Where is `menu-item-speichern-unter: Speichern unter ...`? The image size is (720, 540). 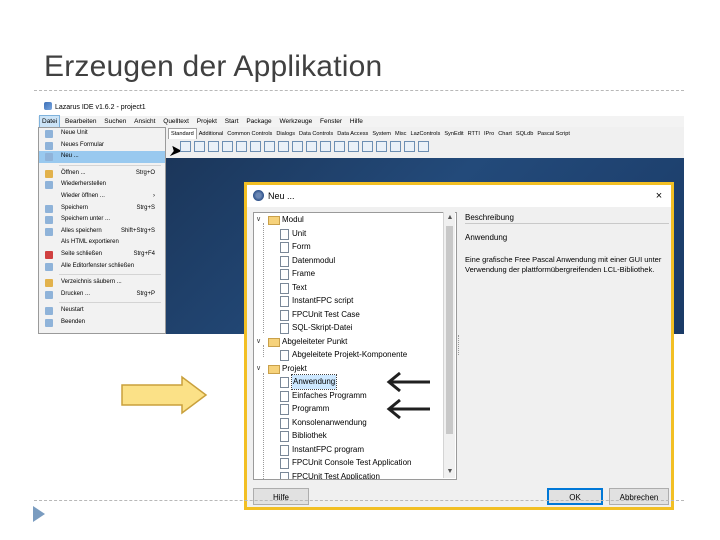 menu-item-speichern-unter: Speichern unter ... is located at coordinates (102, 220).